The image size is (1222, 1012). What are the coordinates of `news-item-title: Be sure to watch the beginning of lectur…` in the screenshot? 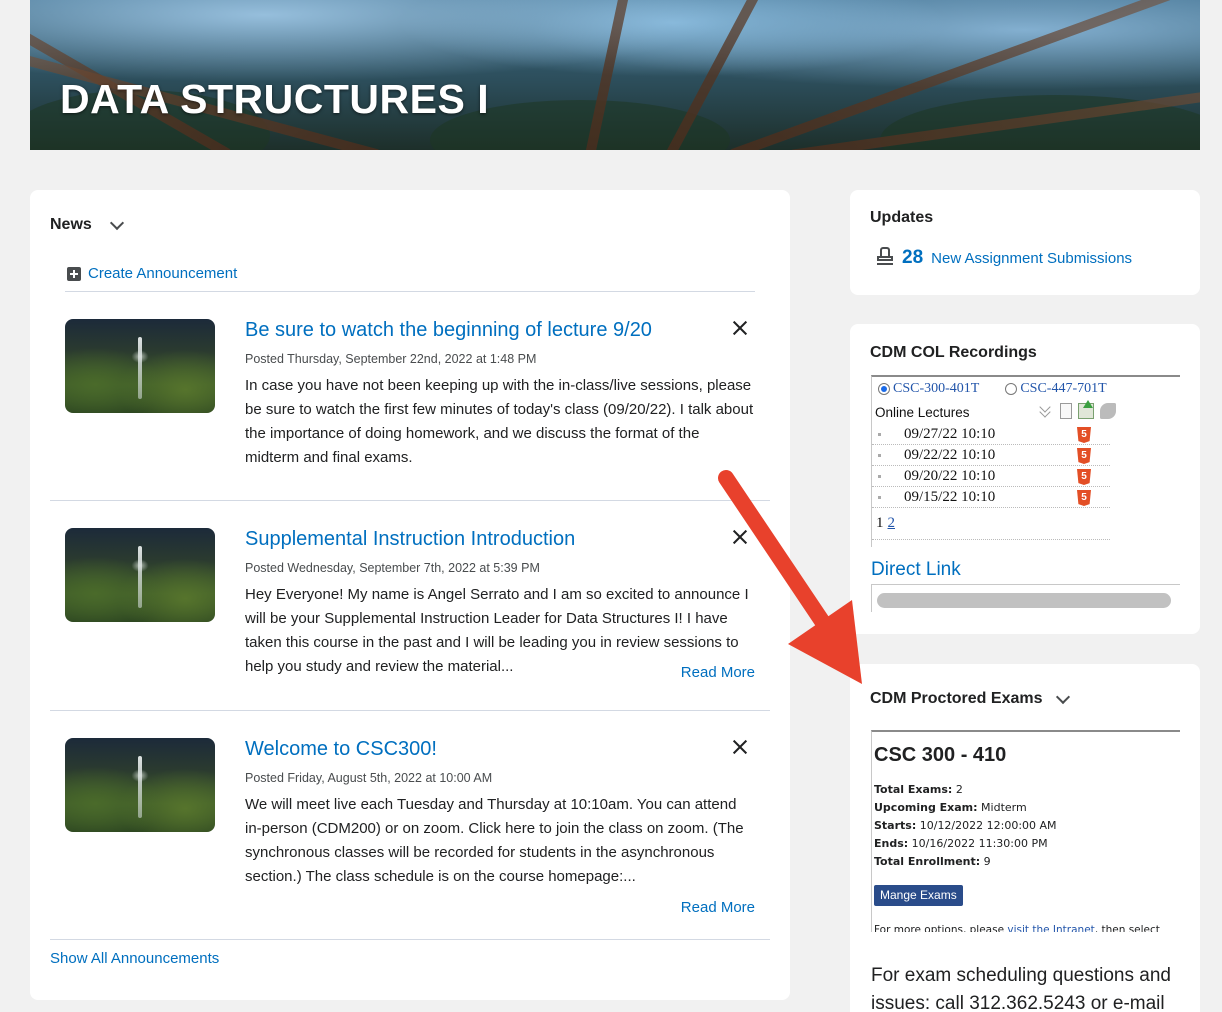 It's located at (448, 330).